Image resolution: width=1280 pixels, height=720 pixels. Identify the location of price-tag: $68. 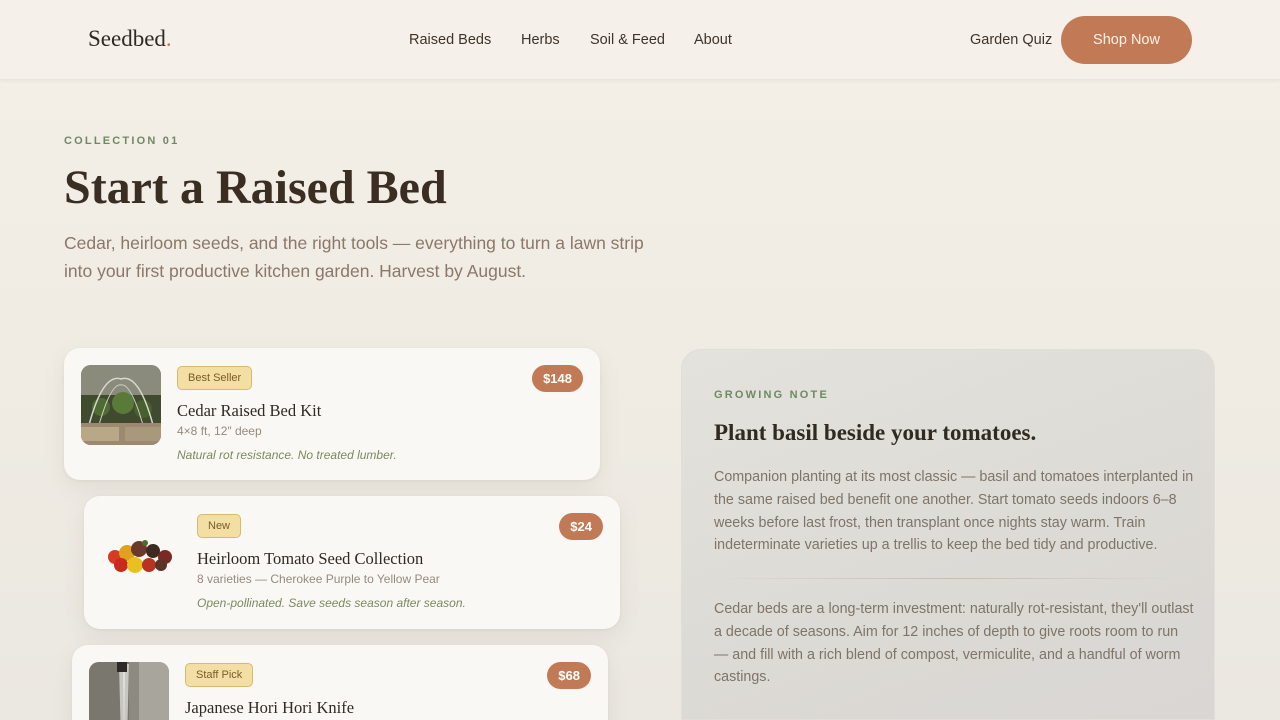
(569, 675).